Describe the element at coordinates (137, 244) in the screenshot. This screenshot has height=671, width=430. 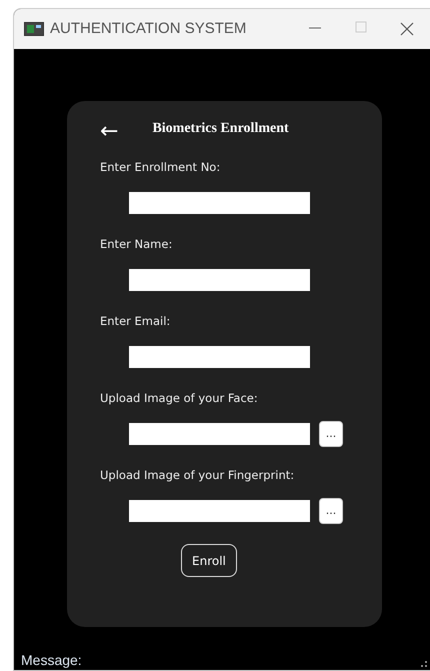
I see `field-label: Enter Name:` at that location.